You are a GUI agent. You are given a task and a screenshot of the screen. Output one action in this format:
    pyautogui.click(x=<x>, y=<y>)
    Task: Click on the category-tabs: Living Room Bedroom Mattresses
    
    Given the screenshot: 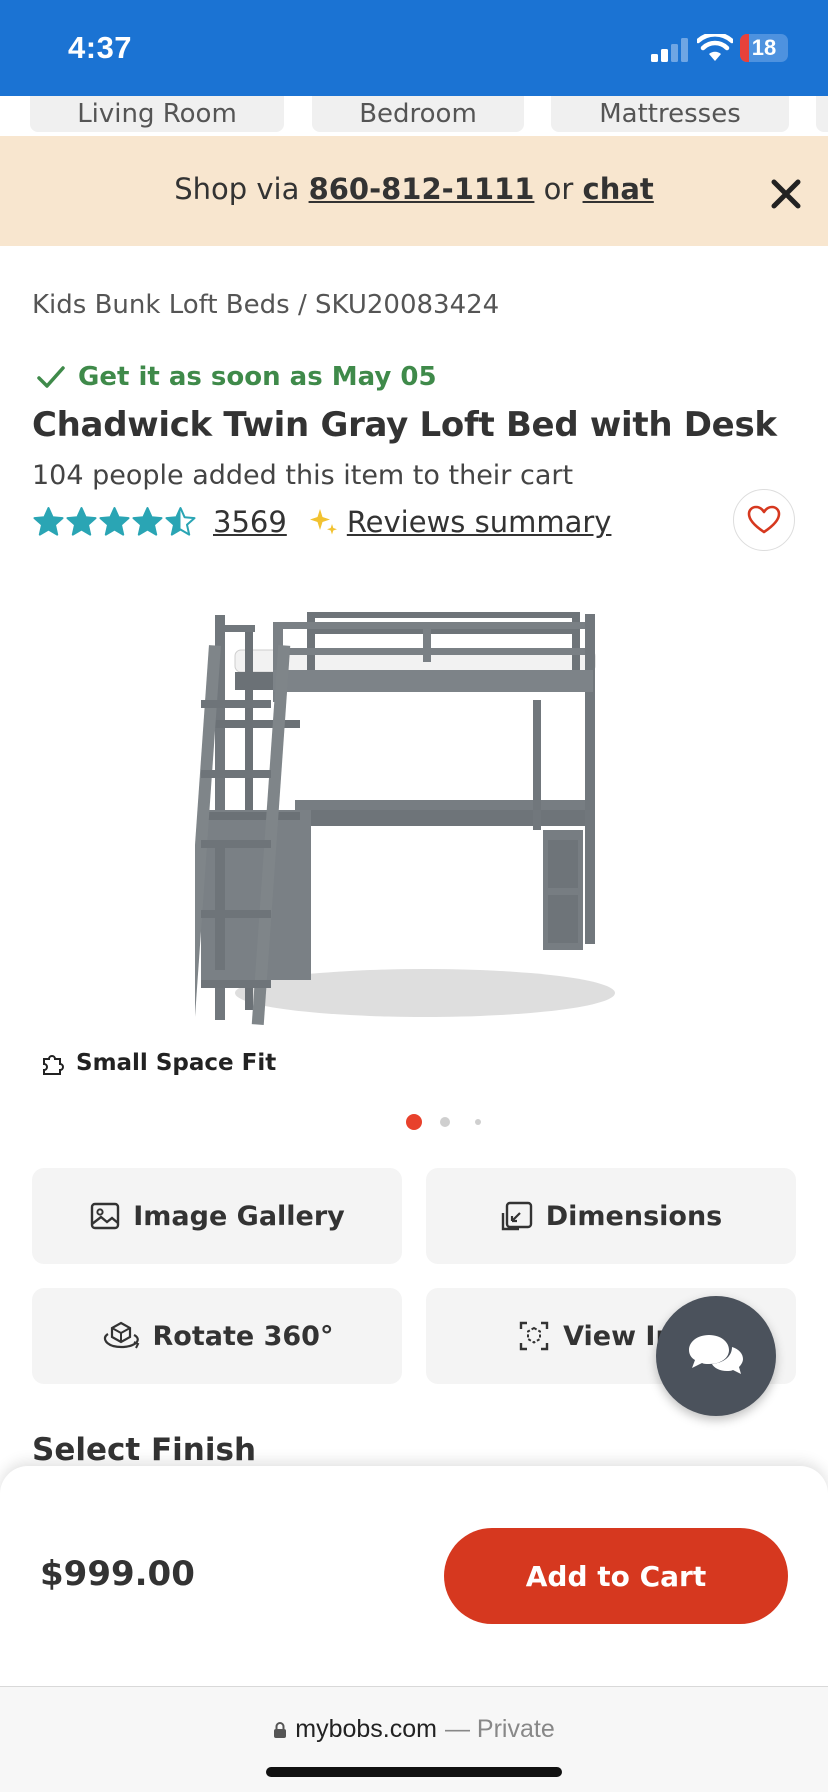 What is the action you would take?
    pyautogui.click(x=414, y=116)
    